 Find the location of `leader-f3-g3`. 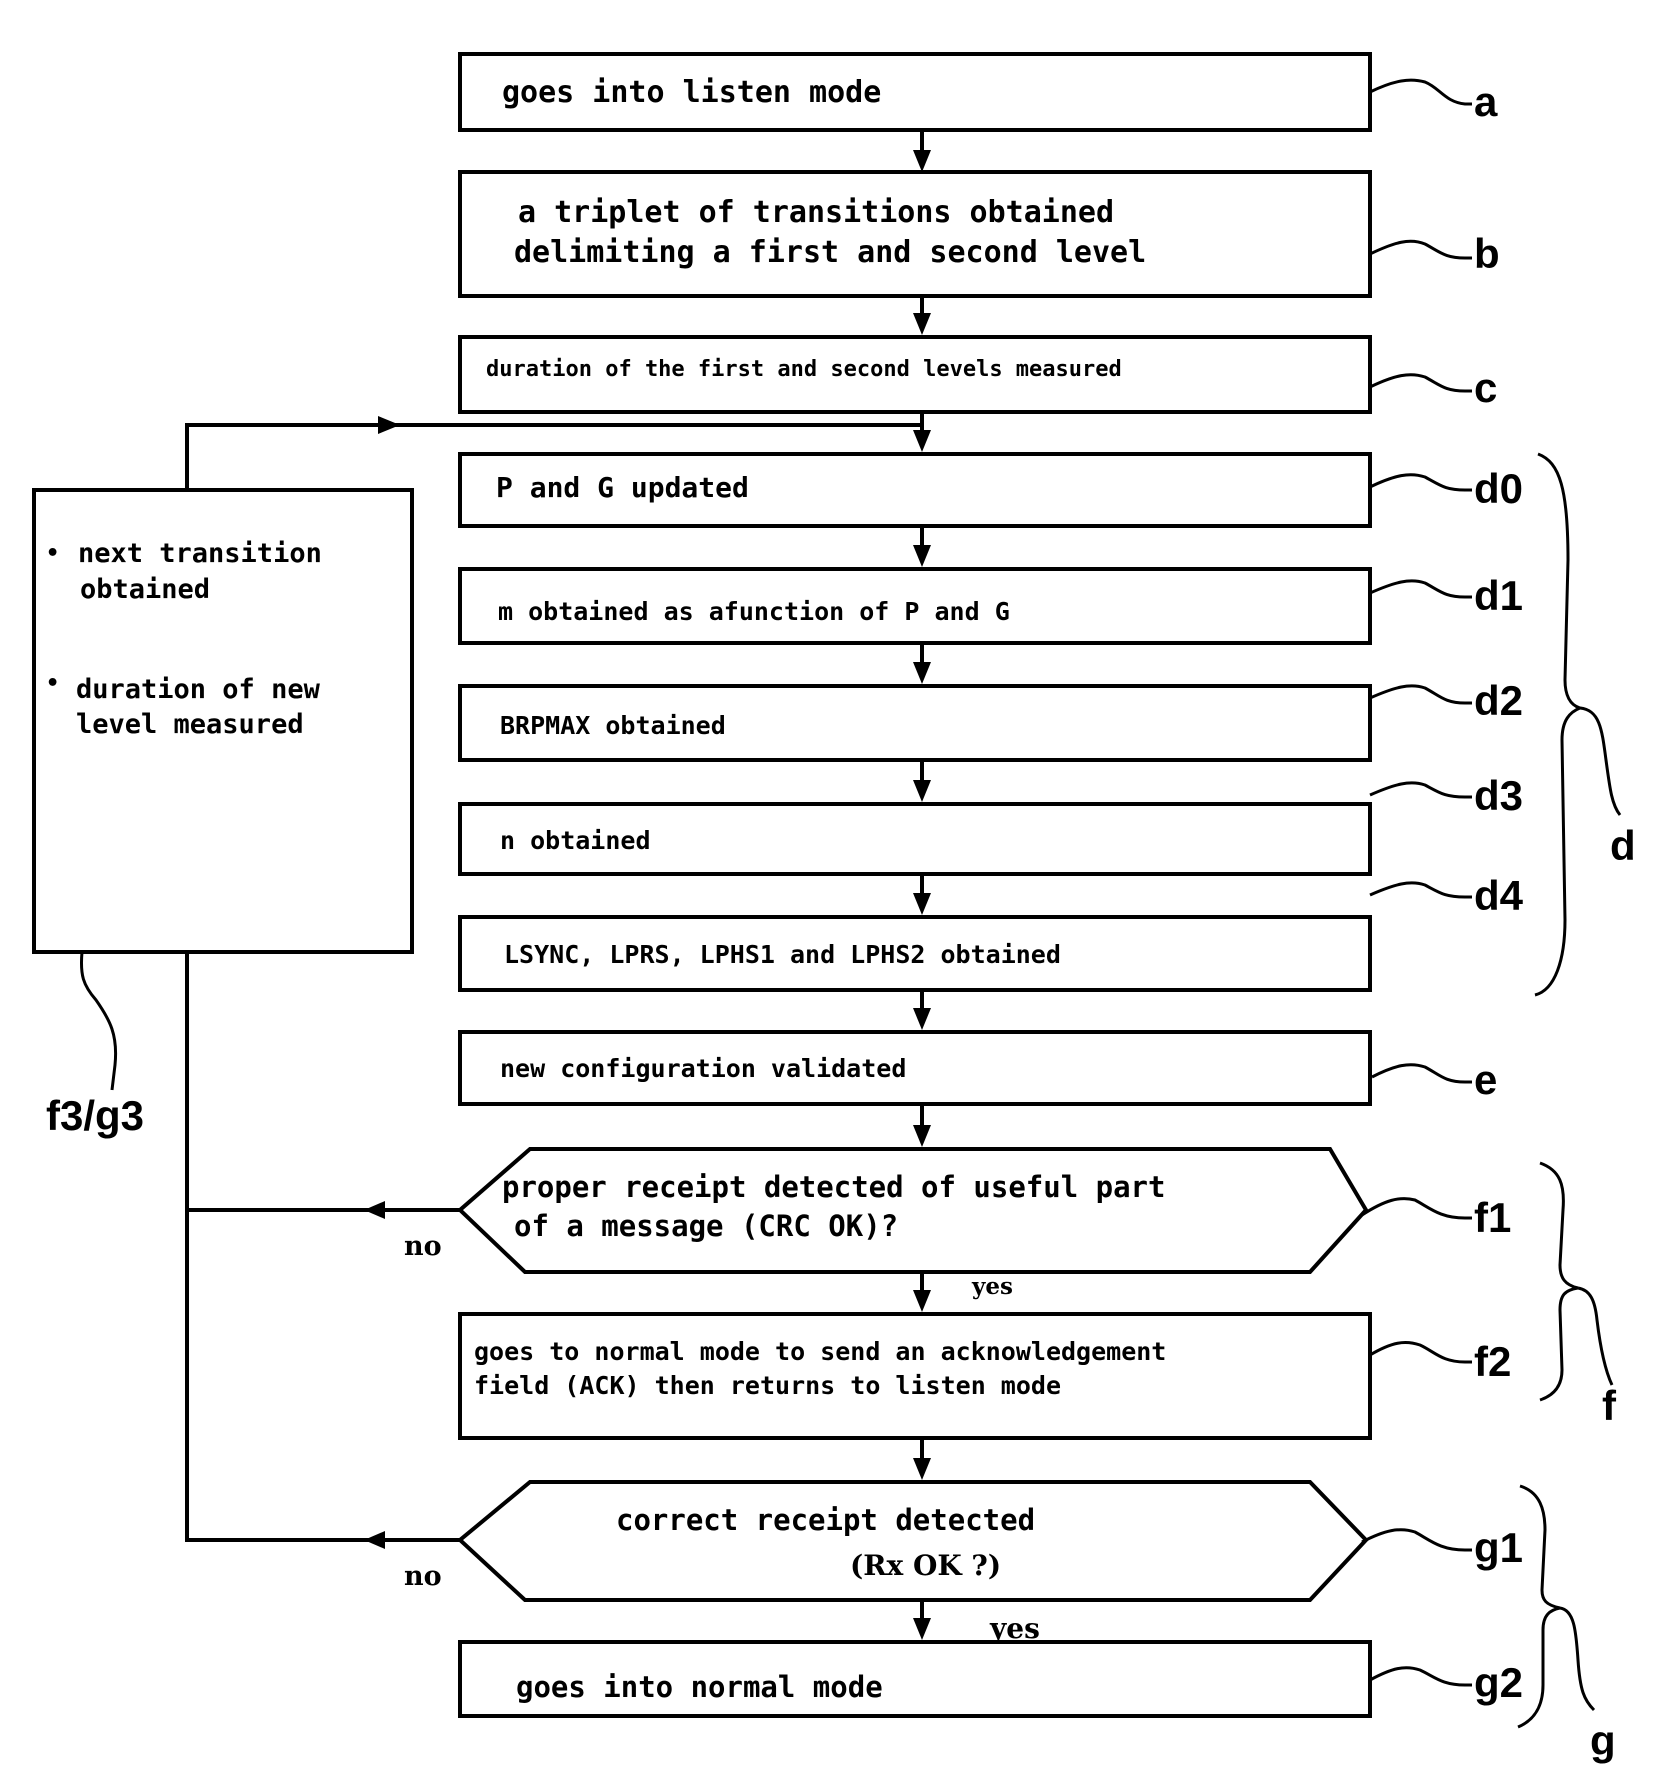

leader-f3-g3 is located at coordinates (98, 1021).